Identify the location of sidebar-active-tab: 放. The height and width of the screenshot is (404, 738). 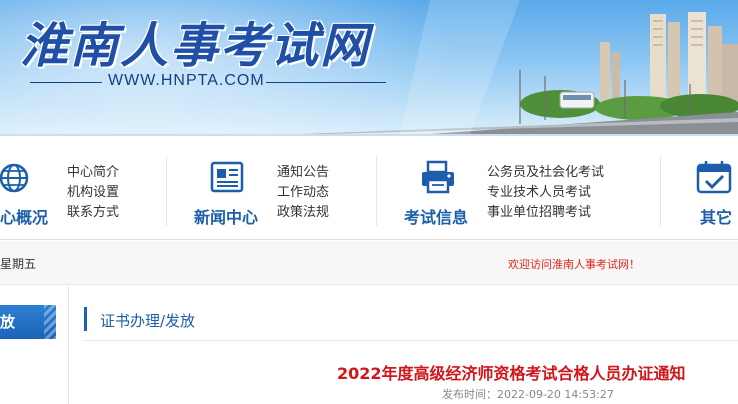
(28, 322).